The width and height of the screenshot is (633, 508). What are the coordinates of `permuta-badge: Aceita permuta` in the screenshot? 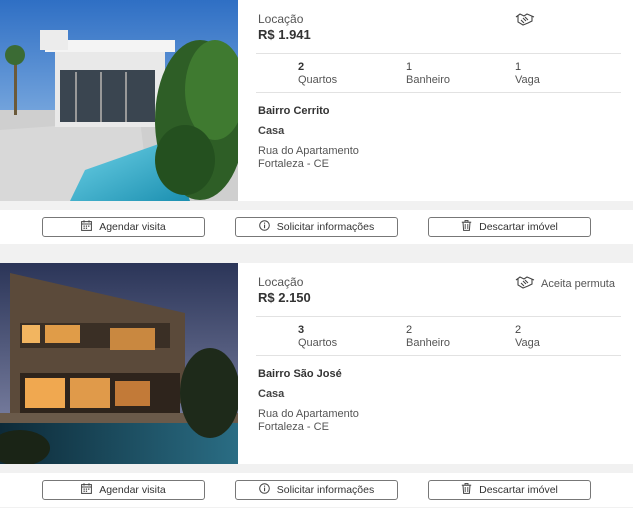 It's located at (565, 283).